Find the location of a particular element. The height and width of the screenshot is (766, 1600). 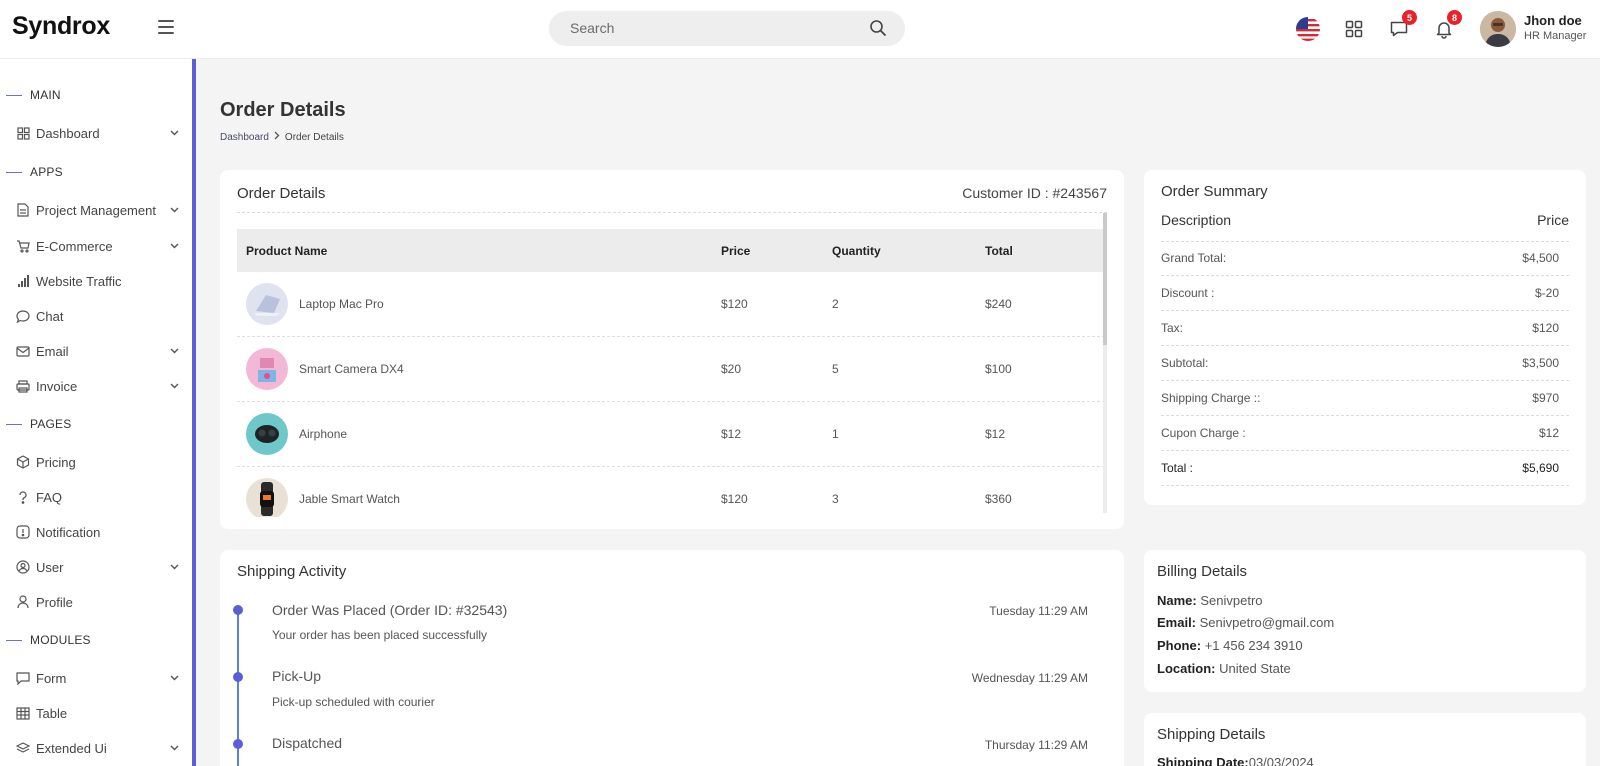

section-main: MAIN is located at coordinates (30, 95).